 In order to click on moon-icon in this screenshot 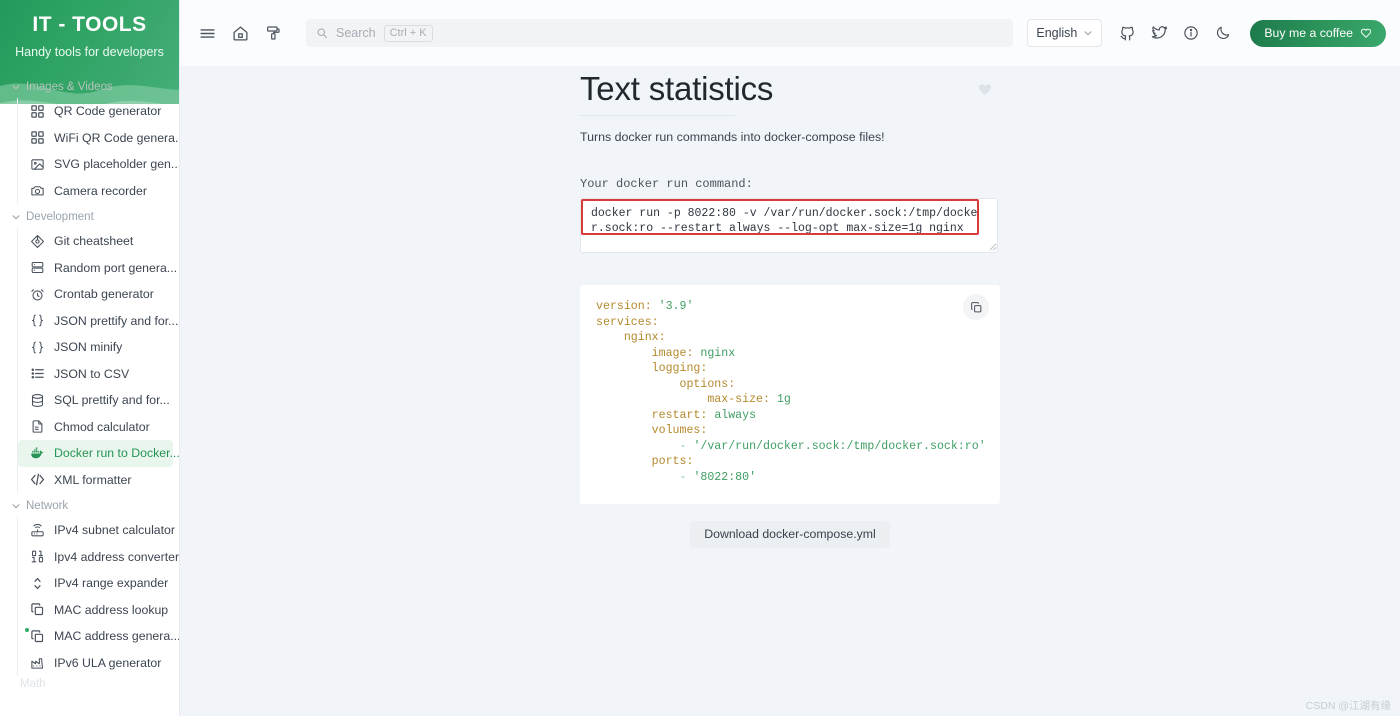, I will do `click(1223, 33)`.